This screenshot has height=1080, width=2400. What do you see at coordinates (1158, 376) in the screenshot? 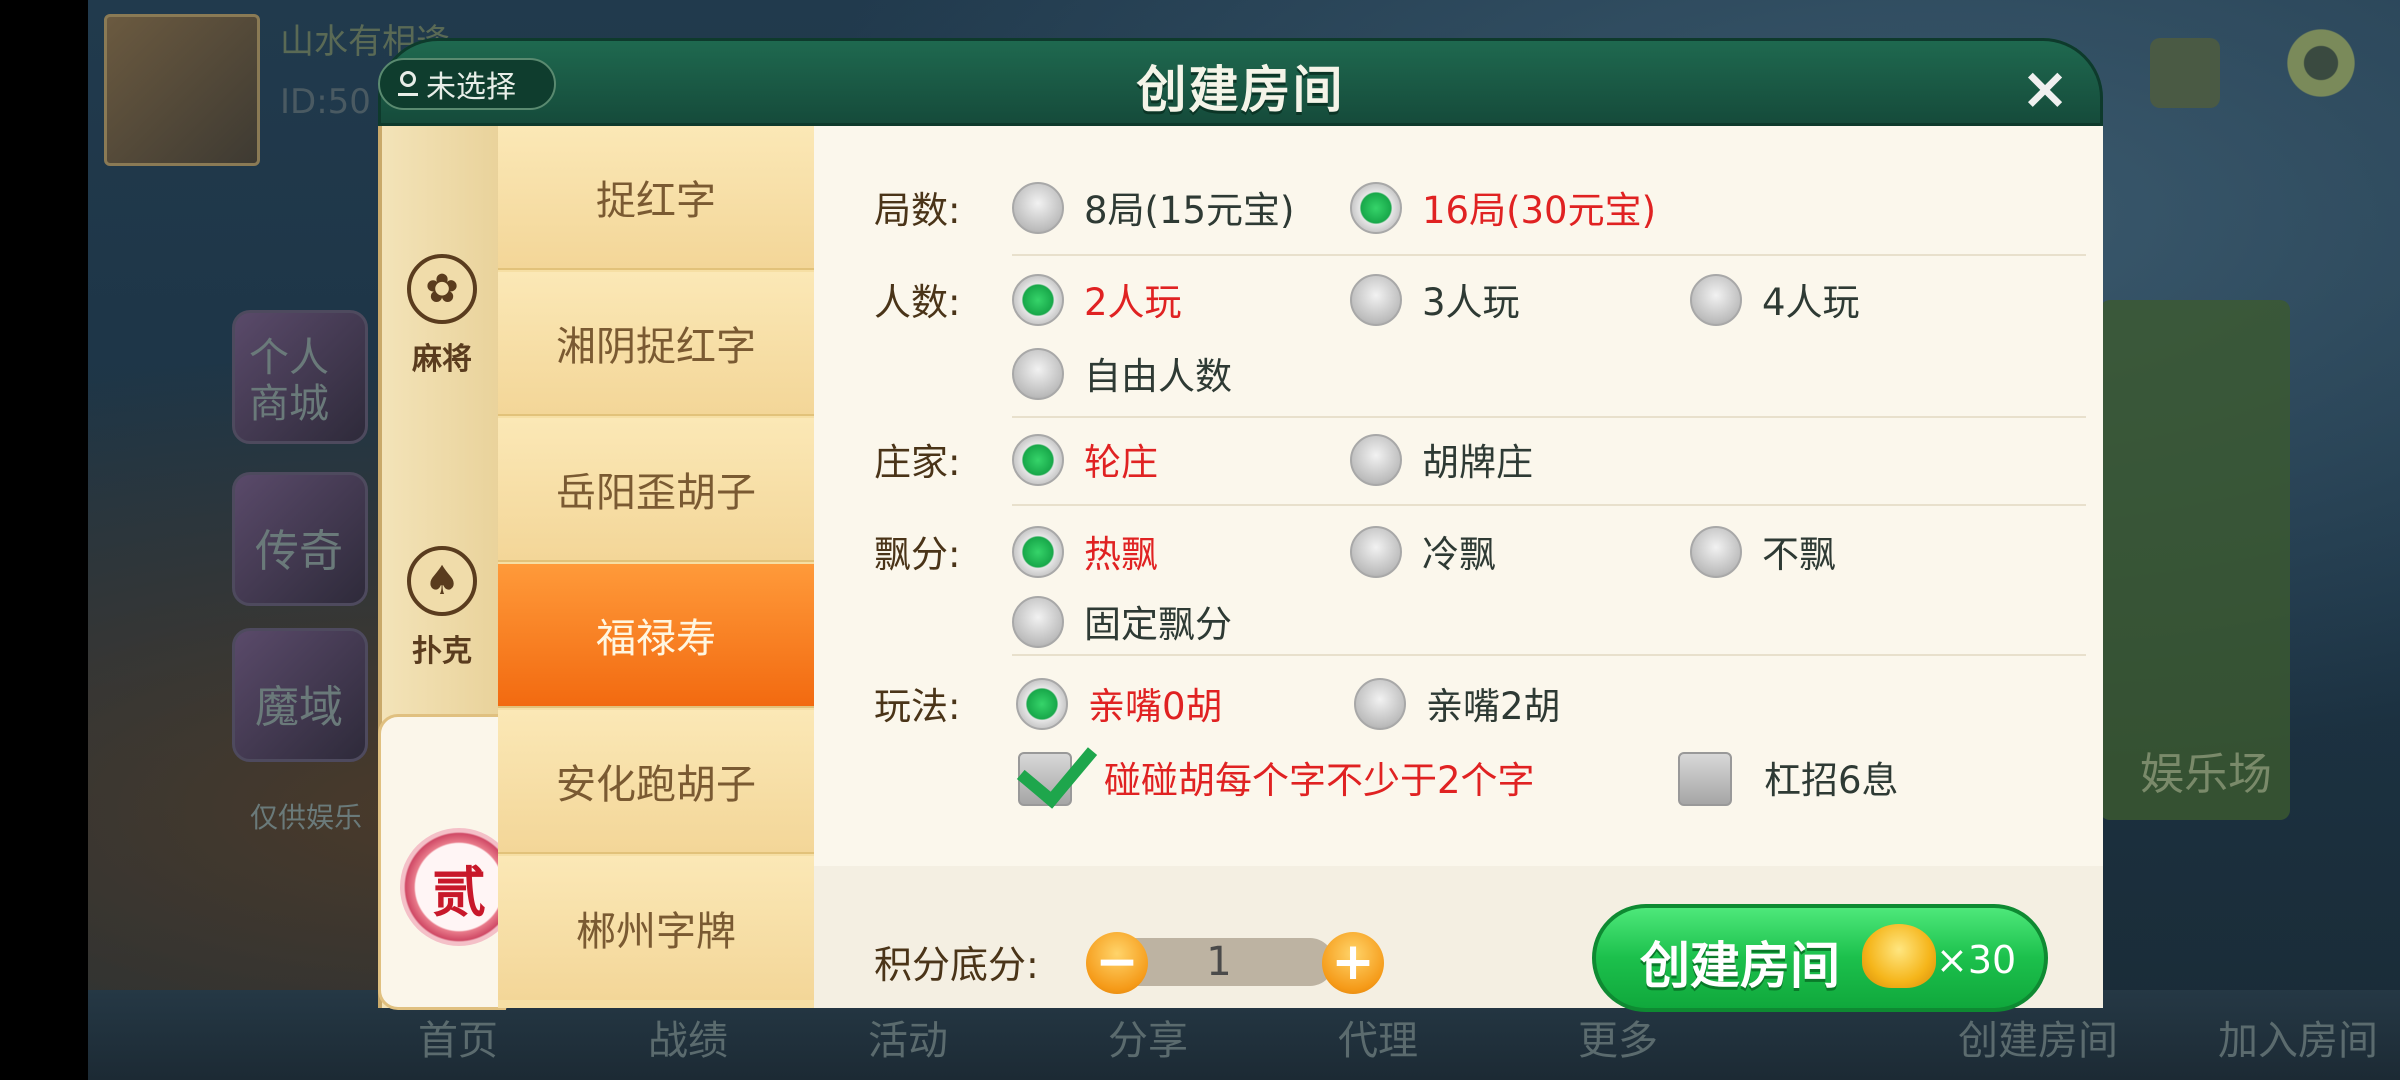
I see `players-free-label: 自由人数` at bounding box center [1158, 376].